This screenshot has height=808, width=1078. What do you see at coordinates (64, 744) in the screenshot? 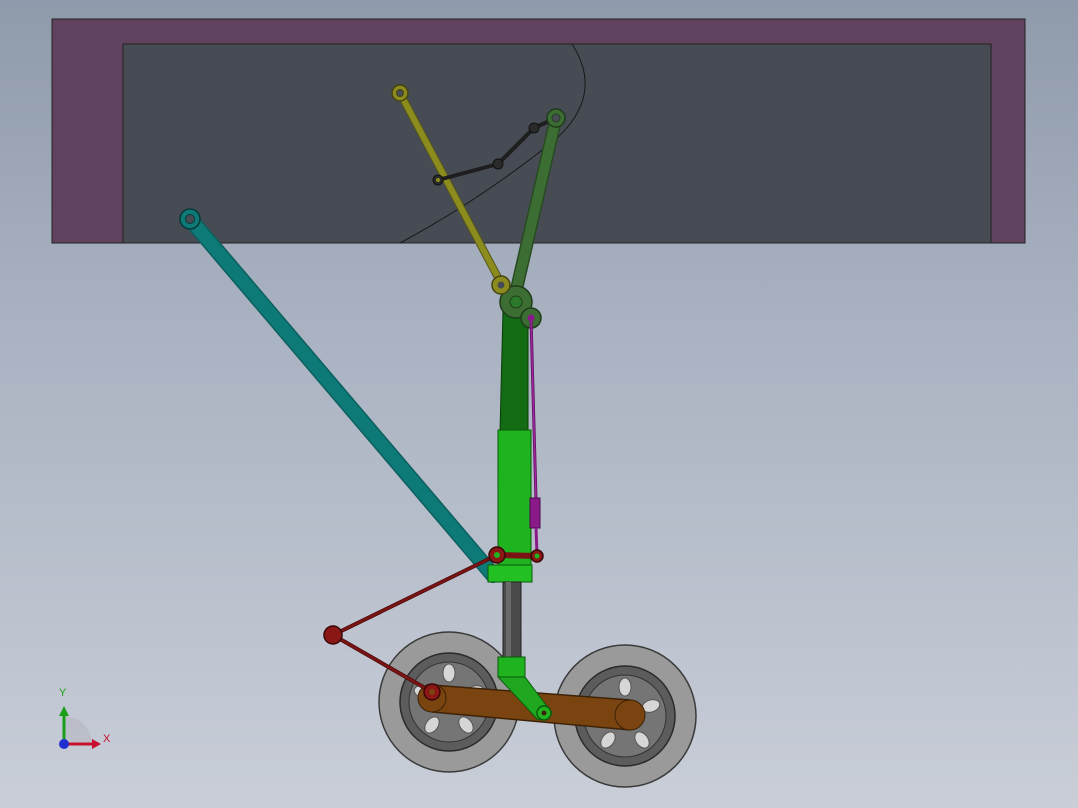
I see `triad-z-axis` at bounding box center [64, 744].